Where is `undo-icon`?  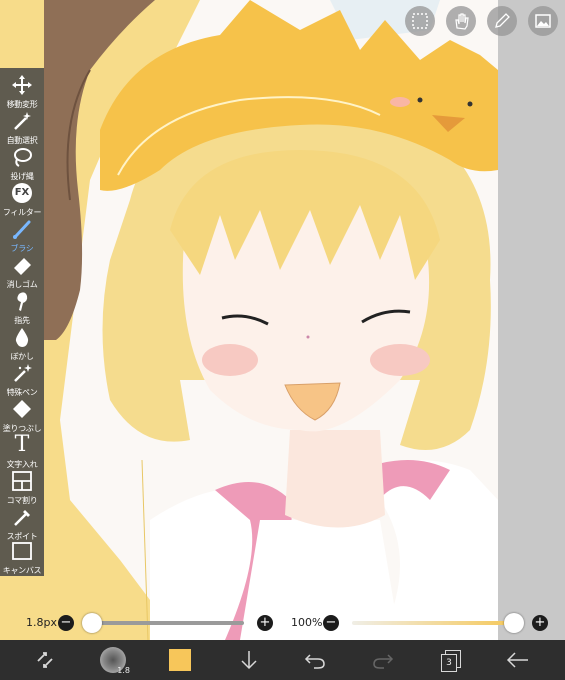
undo-icon is located at coordinates (314, 661).